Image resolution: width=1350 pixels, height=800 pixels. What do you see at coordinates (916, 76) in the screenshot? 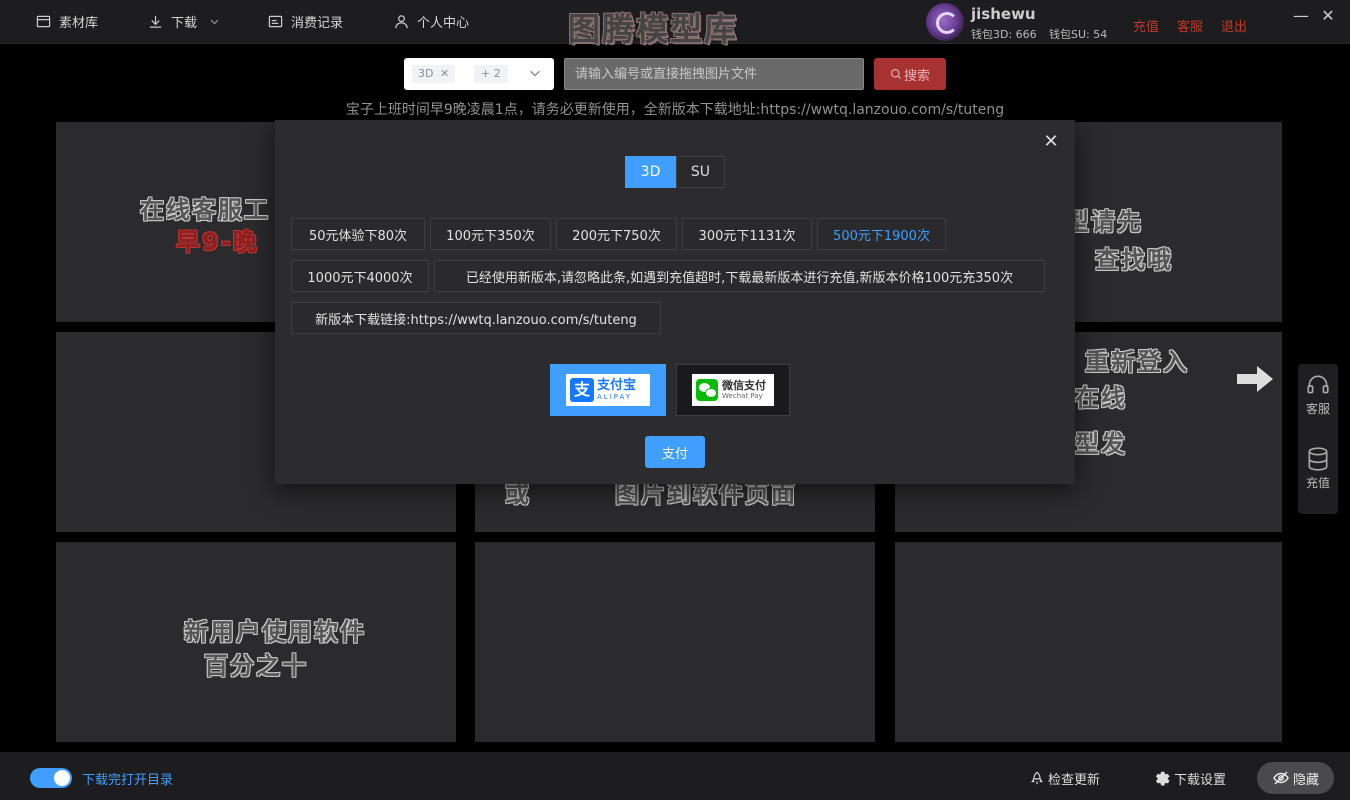
I see `search-button-label: 搜索` at bounding box center [916, 76].